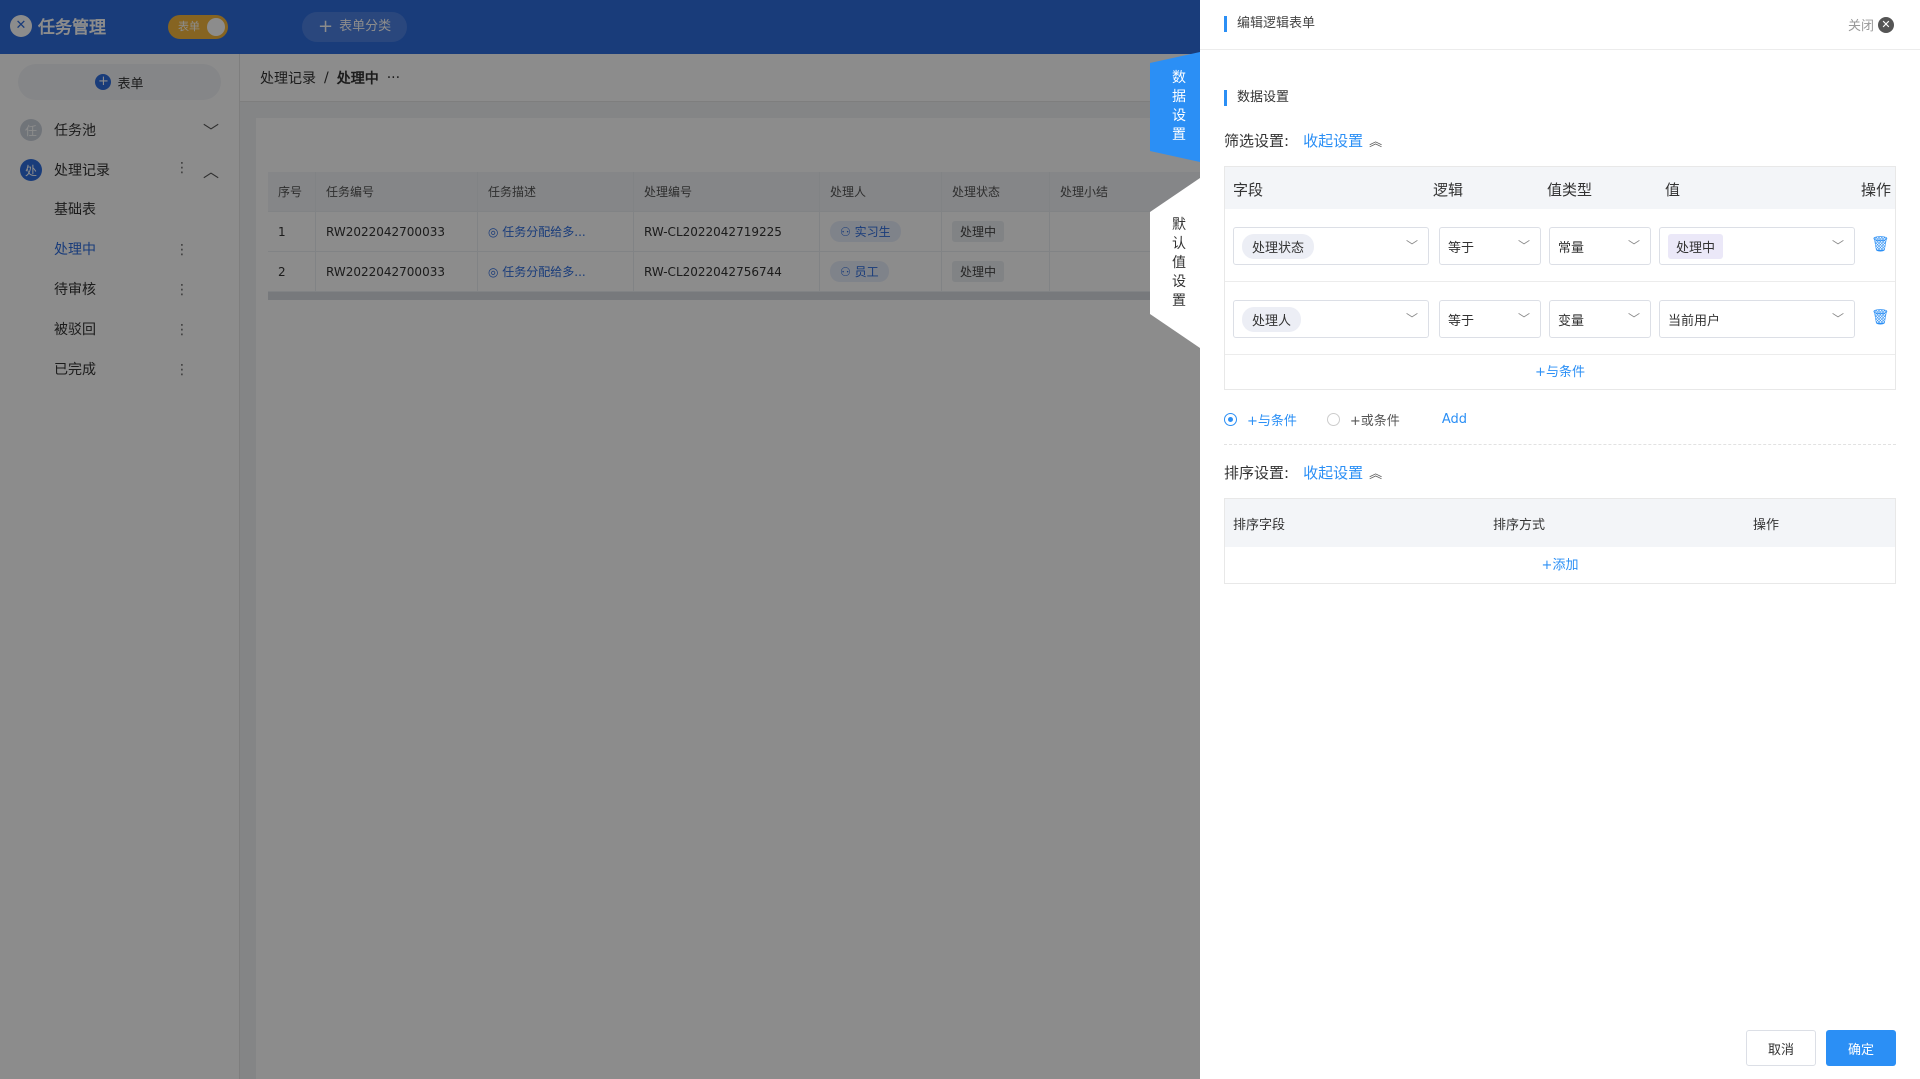 The height and width of the screenshot is (1079, 1920). Describe the element at coordinates (1179, 262) in the screenshot. I see `tab-char: 值` at that location.